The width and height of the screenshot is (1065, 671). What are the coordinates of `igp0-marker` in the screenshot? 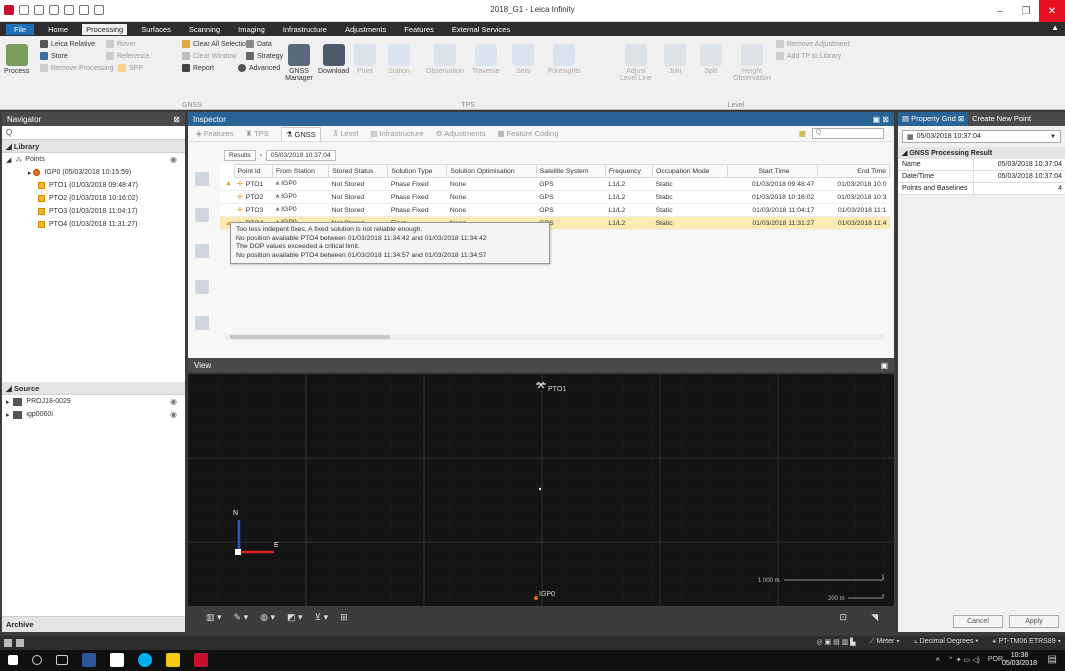 It's located at (536, 598).